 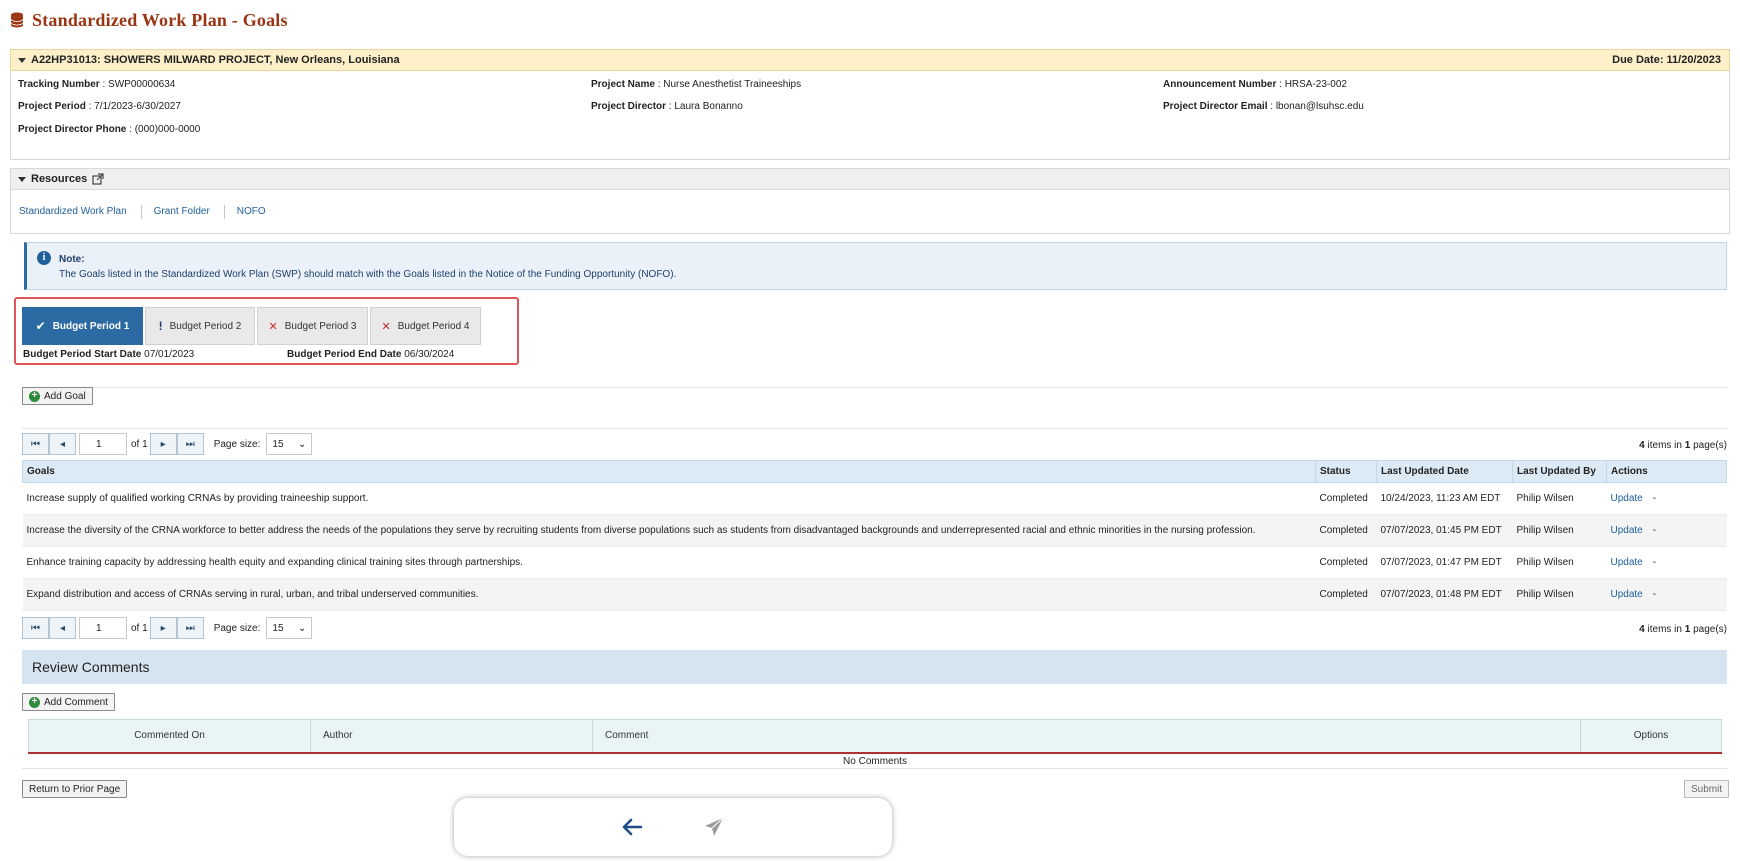 What do you see at coordinates (1346, 471) in the screenshot?
I see `col-status: Status` at bounding box center [1346, 471].